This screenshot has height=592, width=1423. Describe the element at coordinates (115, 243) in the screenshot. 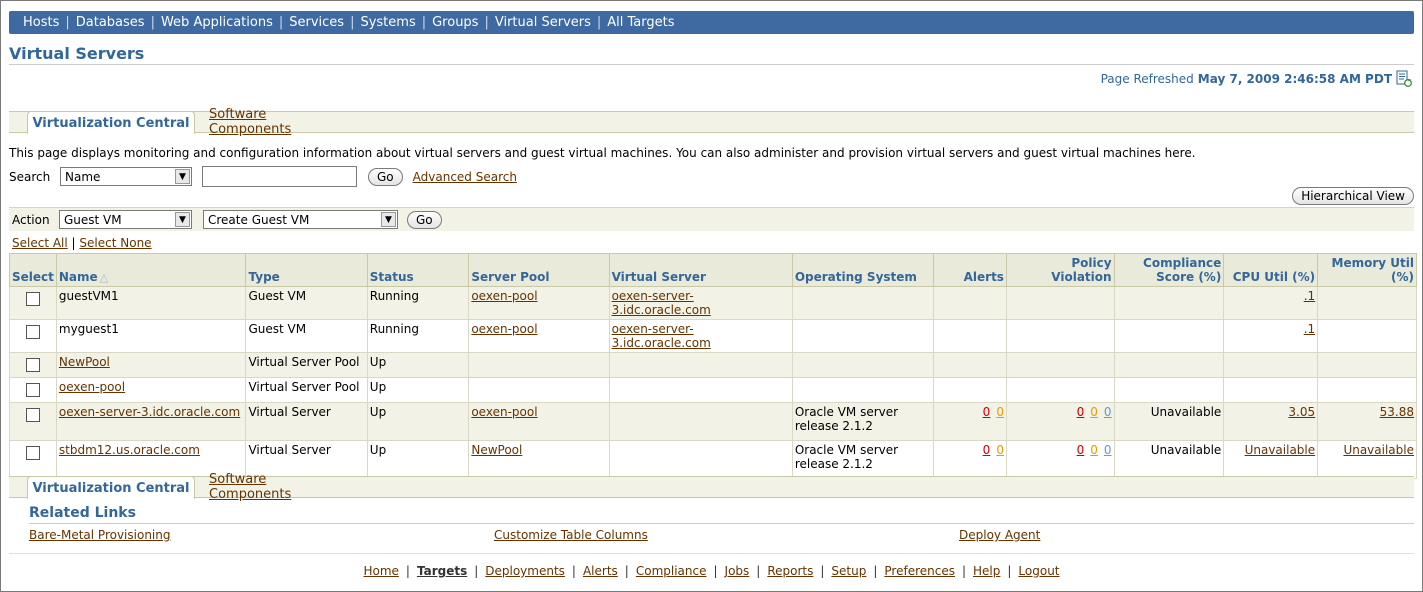

I see `select-none-link: Select None` at that location.